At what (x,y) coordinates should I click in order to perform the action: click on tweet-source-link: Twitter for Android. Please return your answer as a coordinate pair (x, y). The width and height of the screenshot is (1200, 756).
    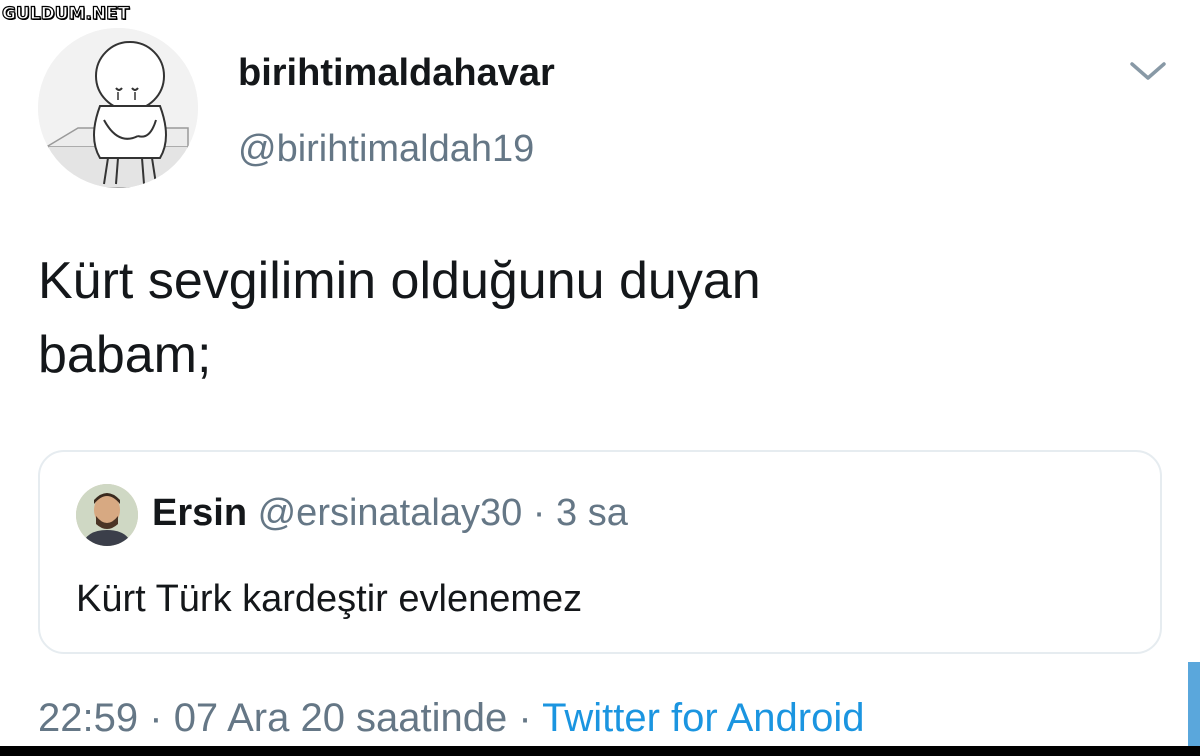
    Looking at the image, I should click on (703, 718).